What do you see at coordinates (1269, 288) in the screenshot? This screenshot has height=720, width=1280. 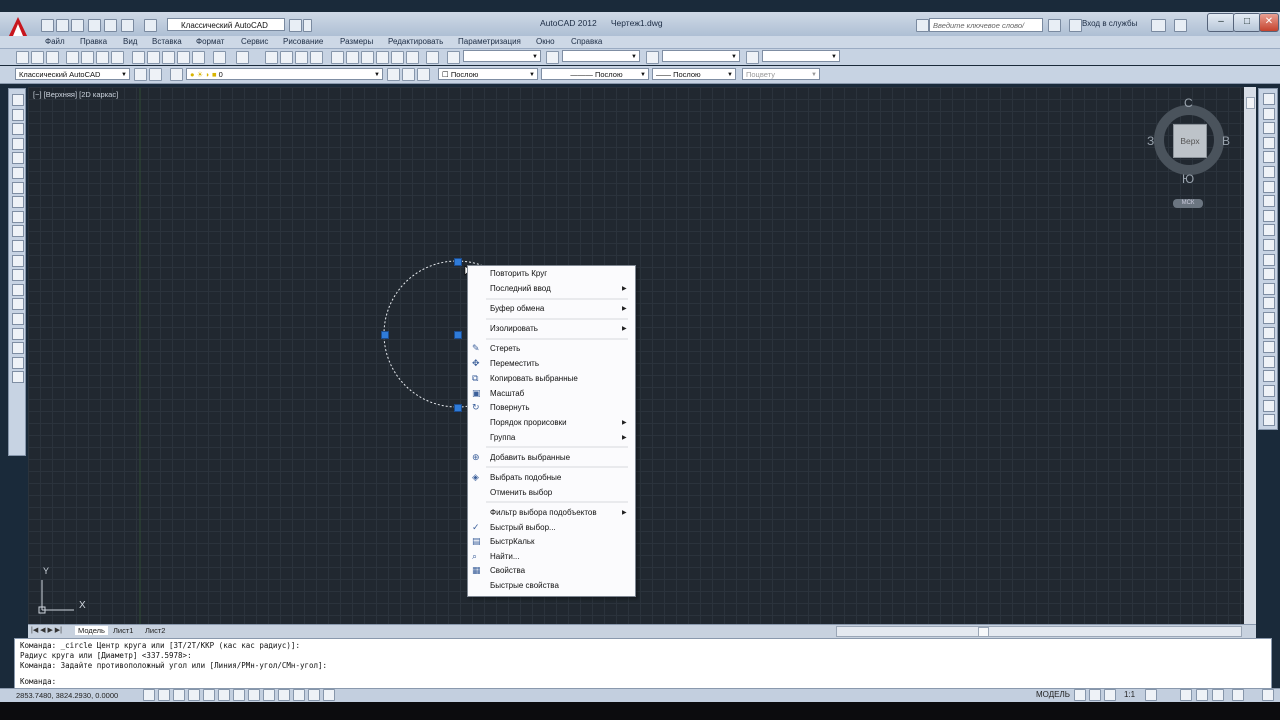 I see `join-icon` at bounding box center [1269, 288].